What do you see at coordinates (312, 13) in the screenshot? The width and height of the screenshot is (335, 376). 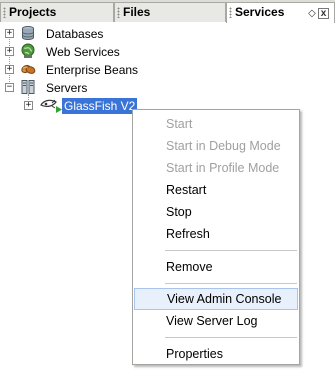 I see `restore-window-icon: ◇` at bounding box center [312, 13].